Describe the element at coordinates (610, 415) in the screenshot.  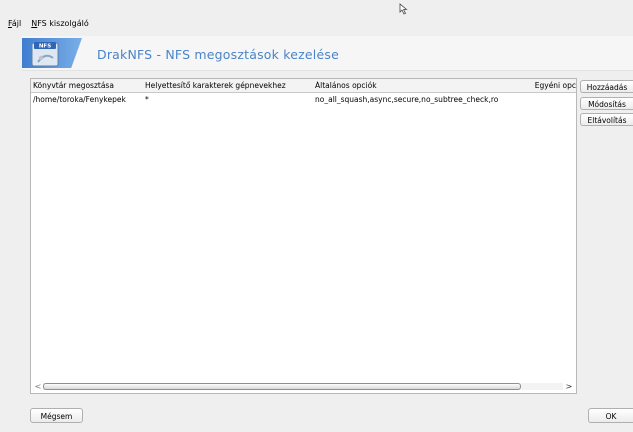
I see `ok-button: OK` at that location.